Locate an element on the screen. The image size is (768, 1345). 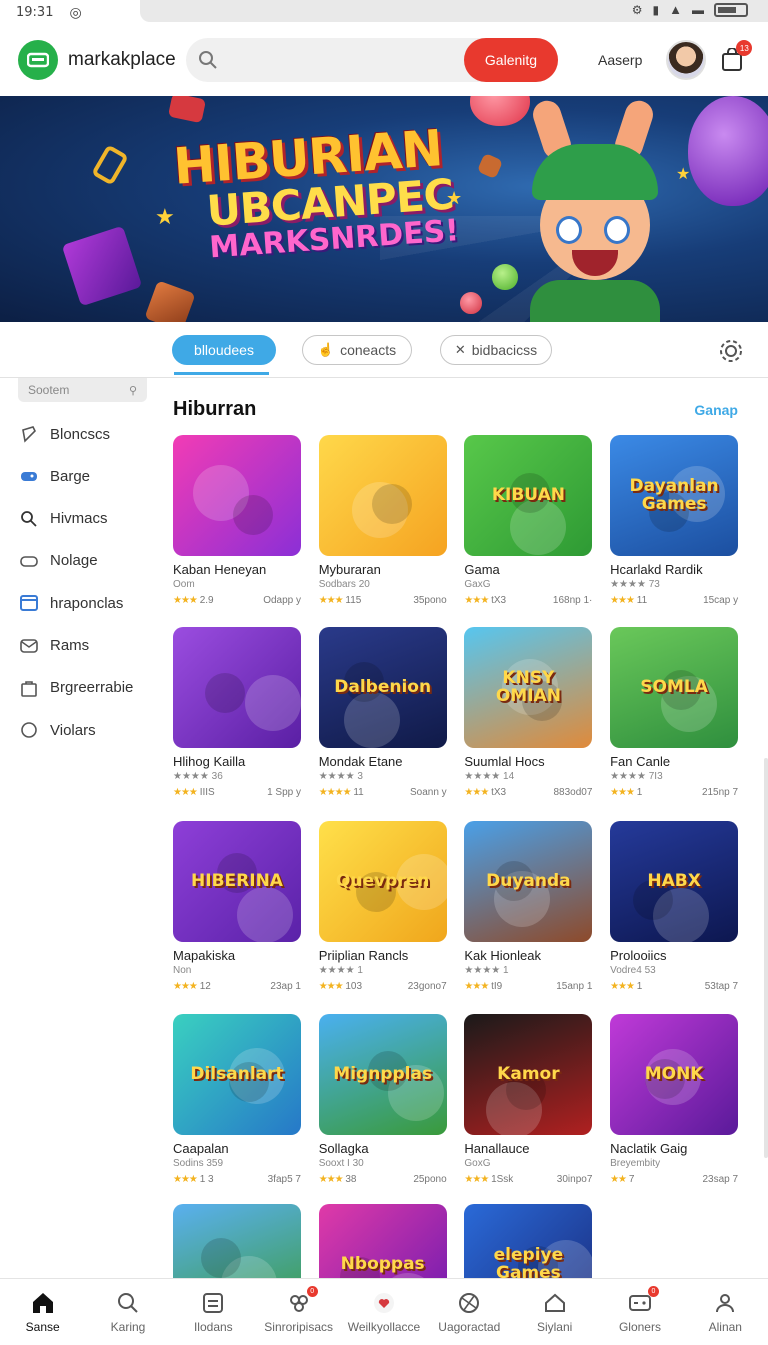
game-thumbnail: HIBERINA is located at coordinates (237, 881).